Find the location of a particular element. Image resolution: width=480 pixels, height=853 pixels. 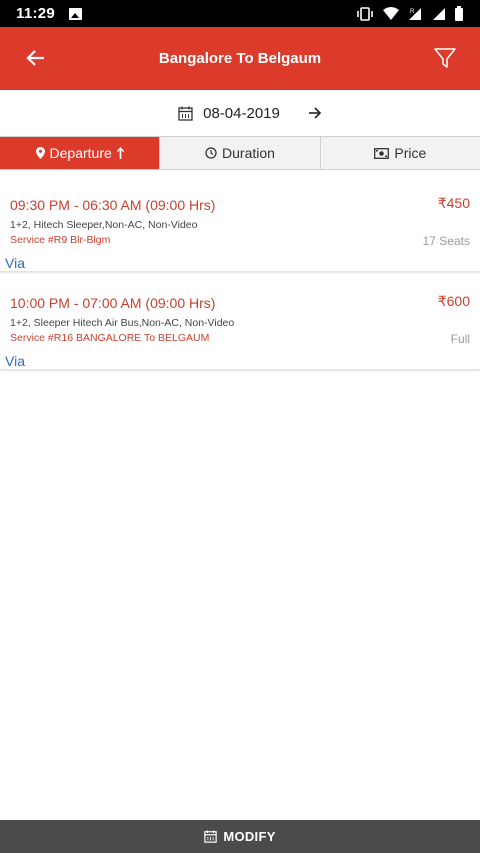

tab-departure: Departure is located at coordinates (80, 153).